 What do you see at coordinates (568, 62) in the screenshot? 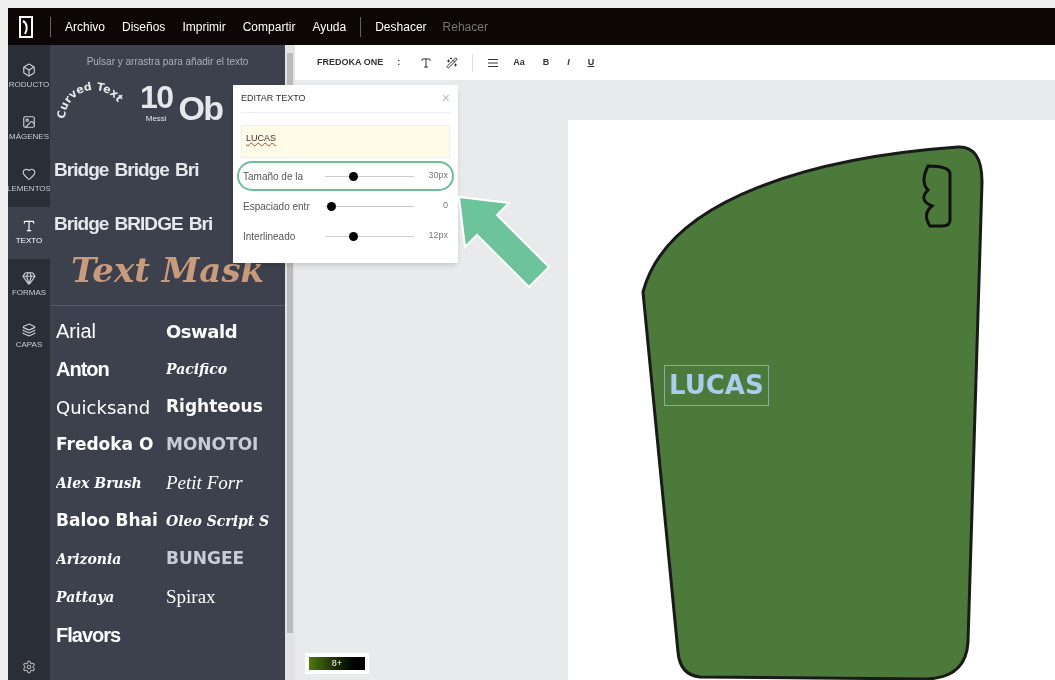
I see `italic-button: I` at bounding box center [568, 62].